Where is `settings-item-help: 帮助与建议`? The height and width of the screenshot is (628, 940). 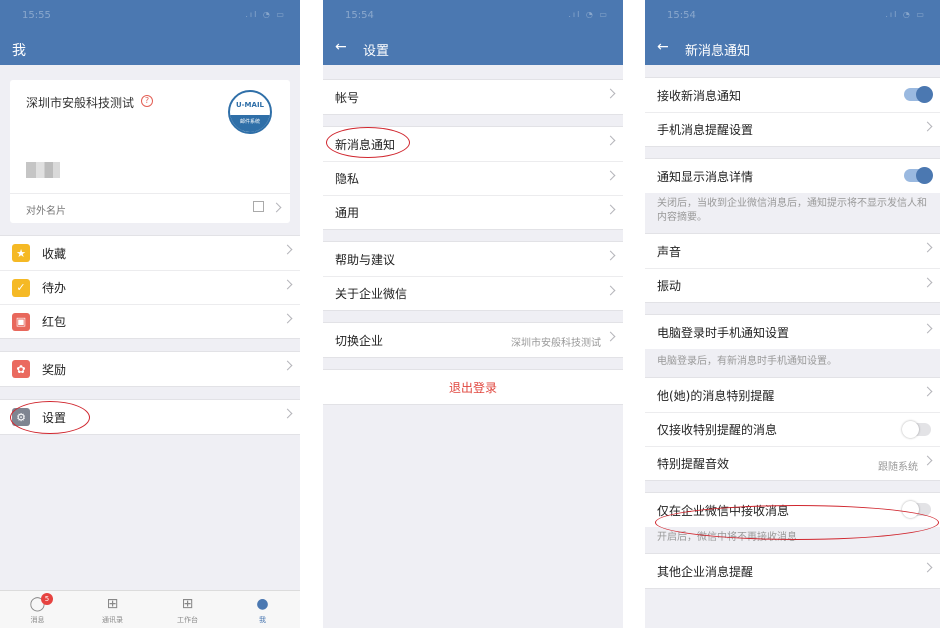
settings-item-help: 帮助与建议 is located at coordinates (473, 259).